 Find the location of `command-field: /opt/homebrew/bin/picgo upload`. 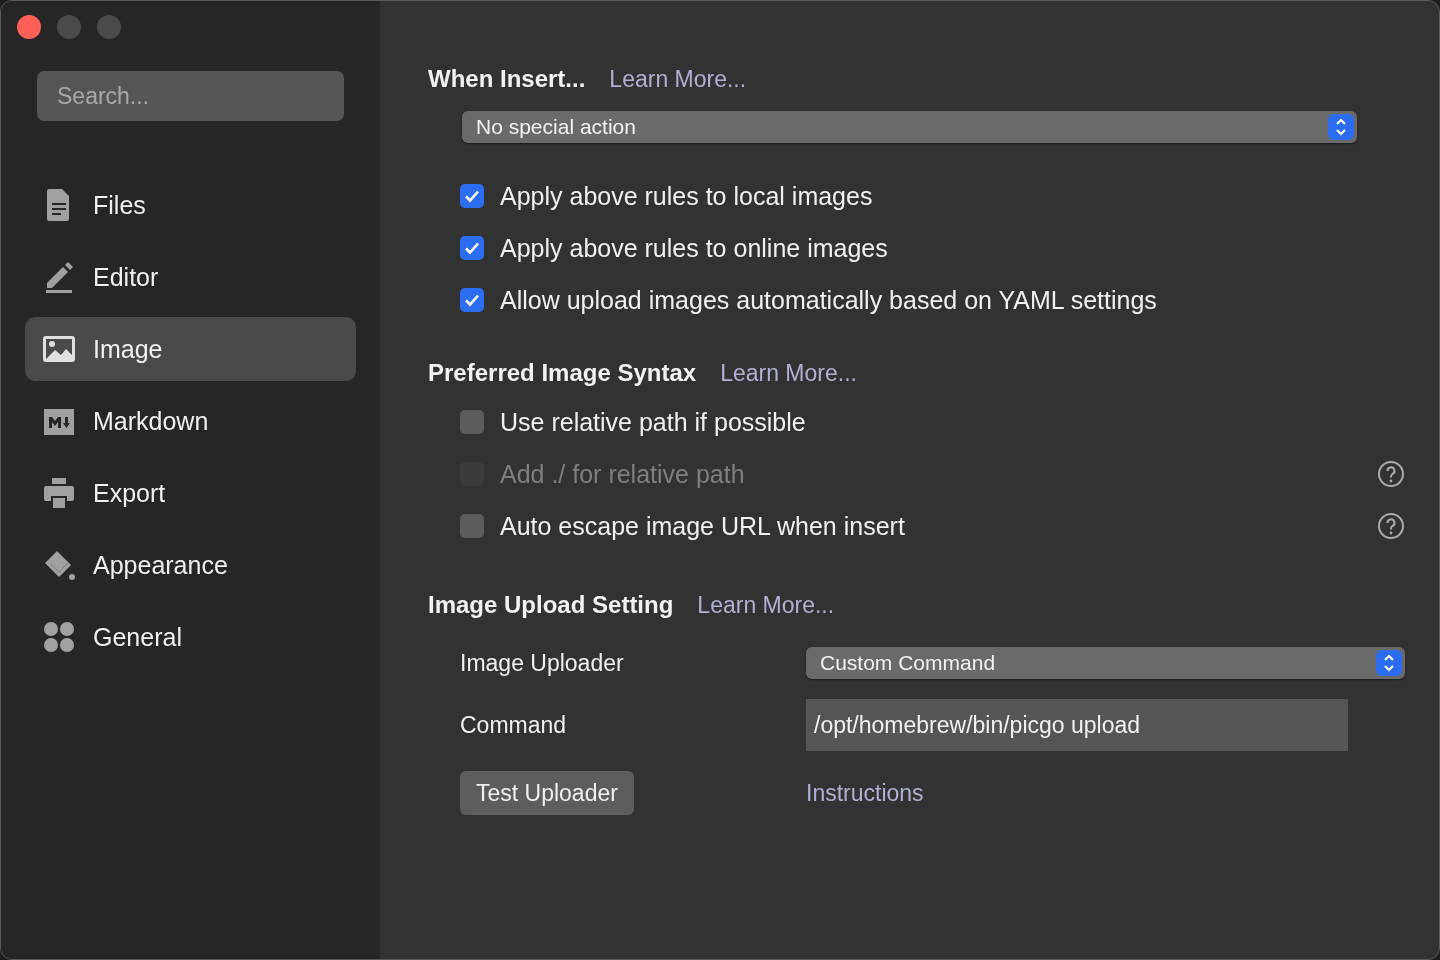

command-field: /opt/homebrew/bin/picgo upload is located at coordinates (1077, 725).